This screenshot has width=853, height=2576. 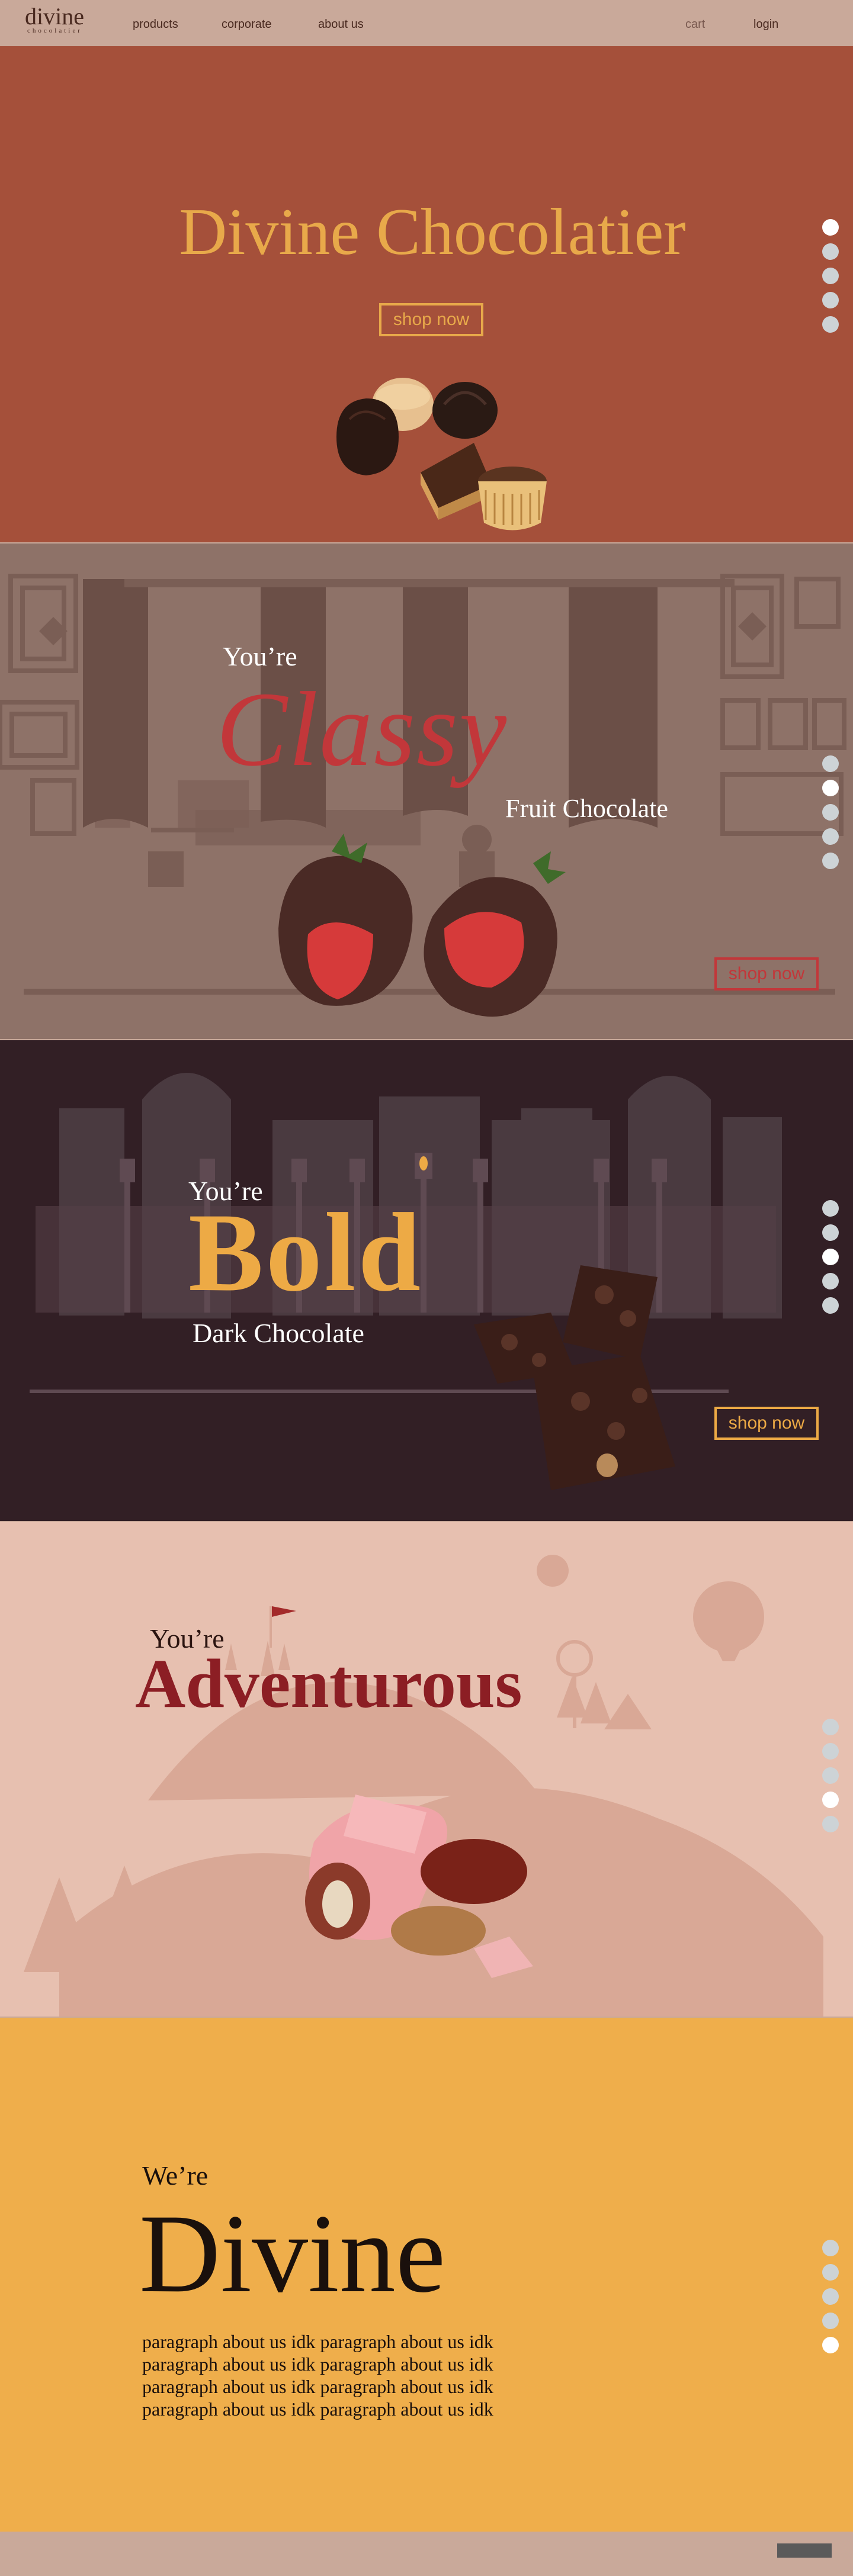 What do you see at coordinates (175, 2176) in the screenshot?
I see `divine-were: We’re` at bounding box center [175, 2176].